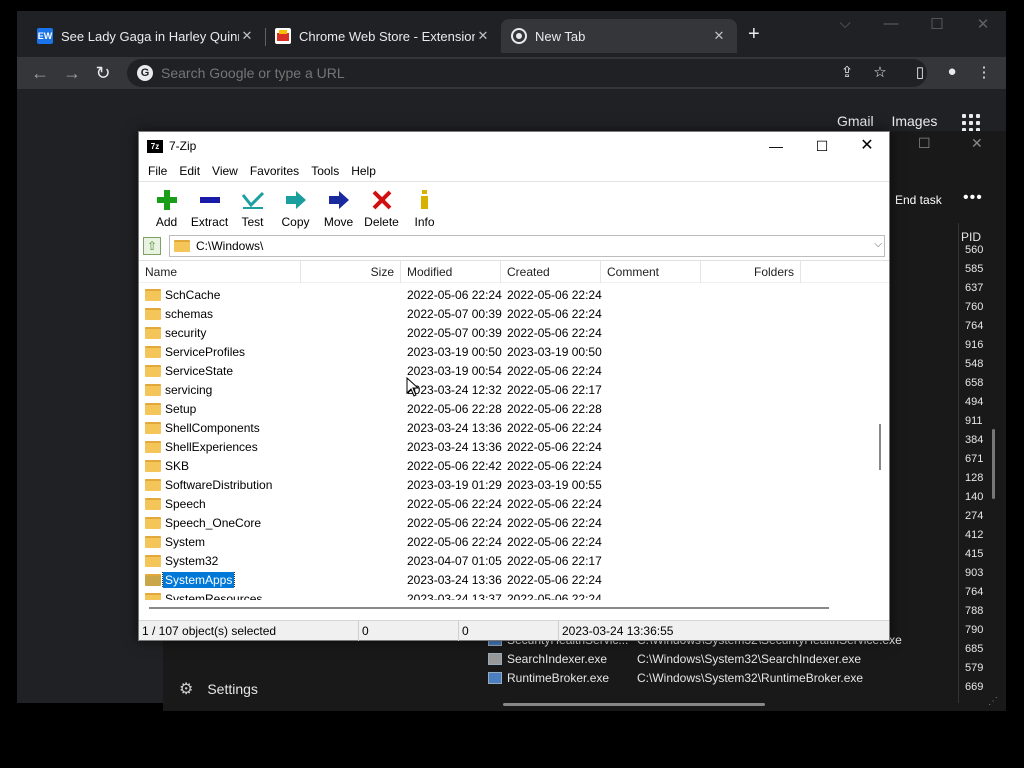  I want to click on end-task-button: End task, so click(918, 200).